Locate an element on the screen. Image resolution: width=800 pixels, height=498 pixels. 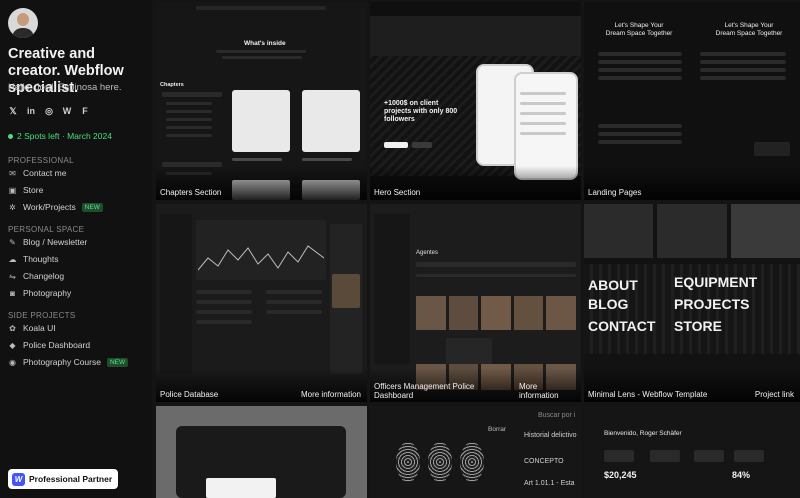
police-concept: CONCEPTO is located at coordinates (544, 461).